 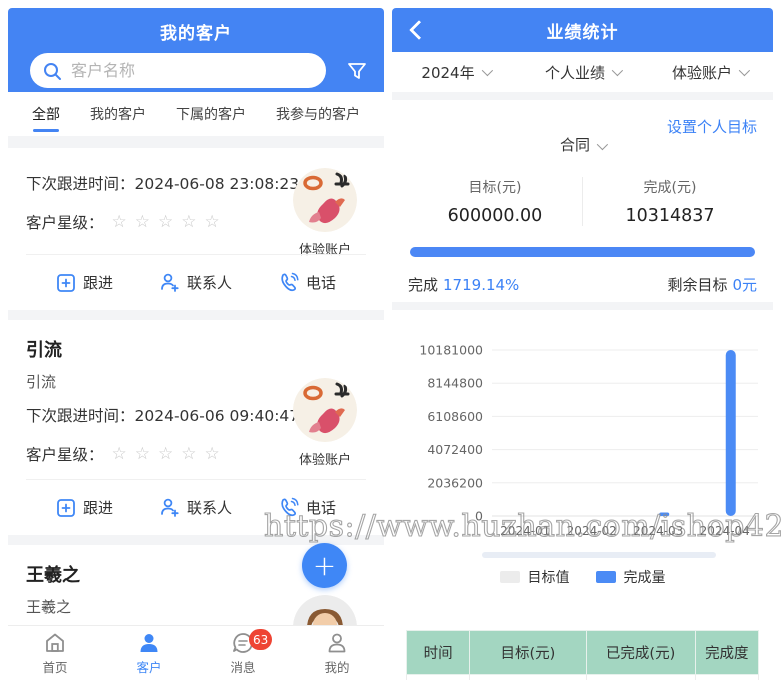 What do you see at coordinates (455, 449) in the screenshot?
I see `svg-text: 4072400` at bounding box center [455, 449].